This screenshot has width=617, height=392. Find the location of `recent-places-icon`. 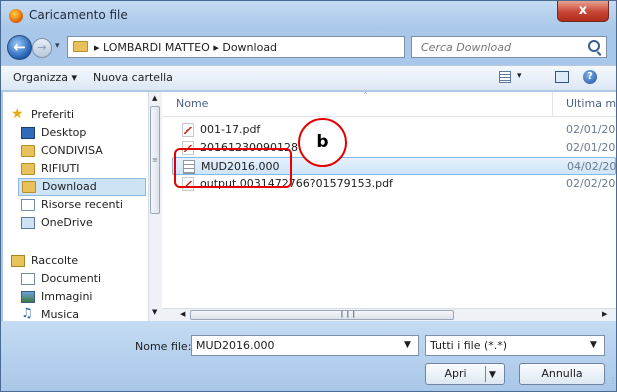

recent-places-icon is located at coordinates (28, 205).